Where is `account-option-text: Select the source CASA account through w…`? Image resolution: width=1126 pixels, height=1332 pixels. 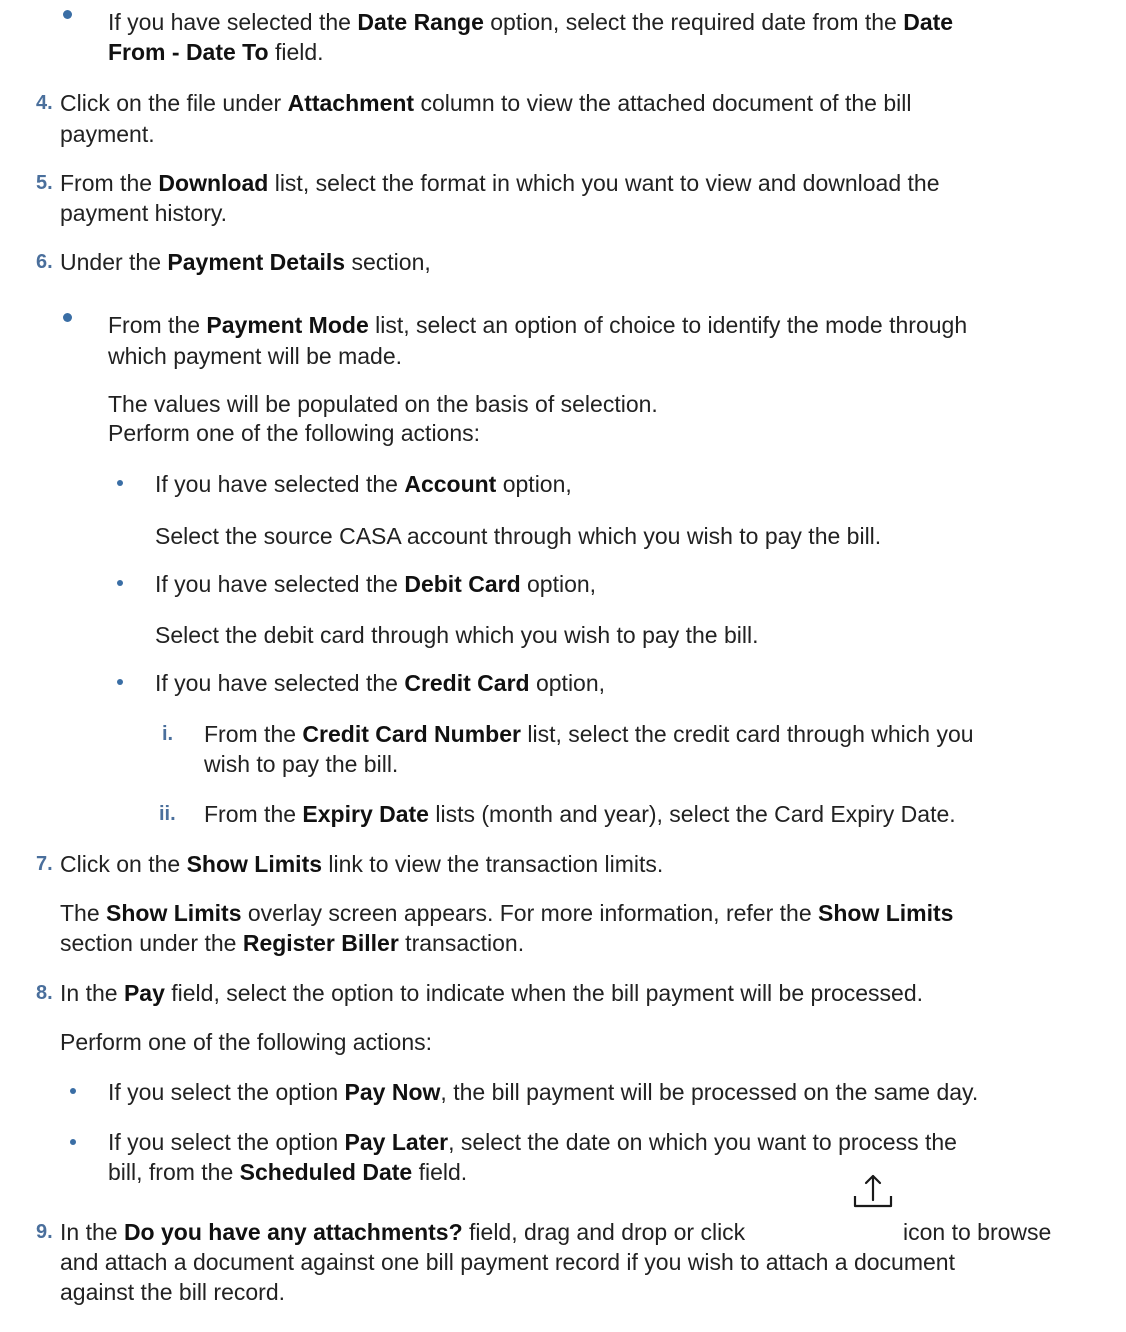
account-option-text: Select the source CASA account through w… is located at coordinates (518, 536).